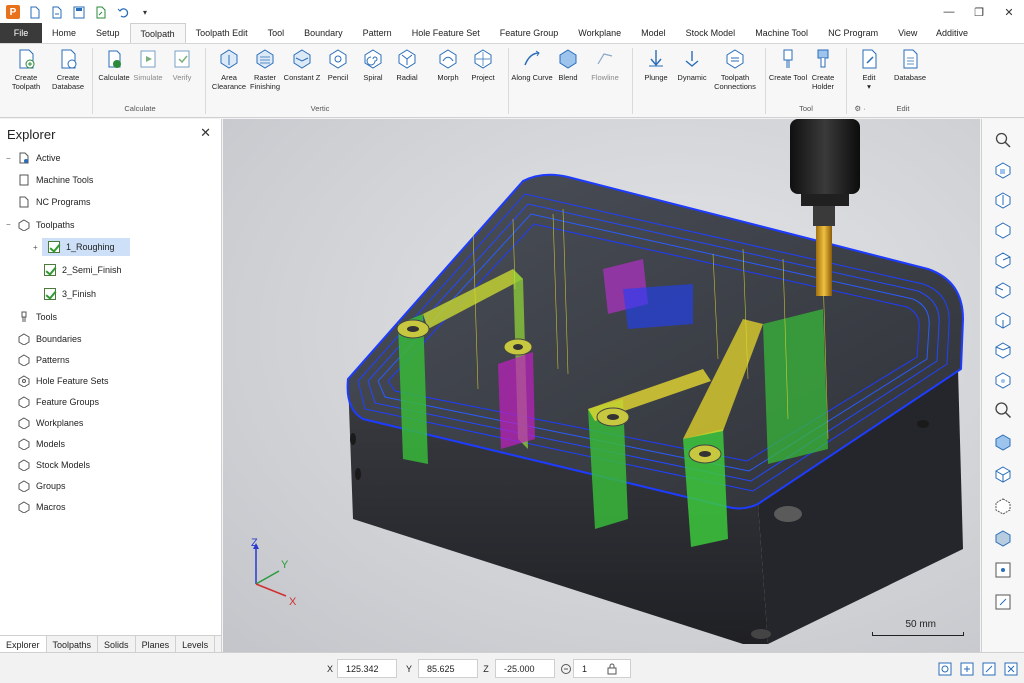 This screenshot has height=683, width=1024. What do you see at coordinates (55, 180) in the screenshot?
I see `tree-item-machine-tools: Machine Tools` at bounding box center [55, 180].